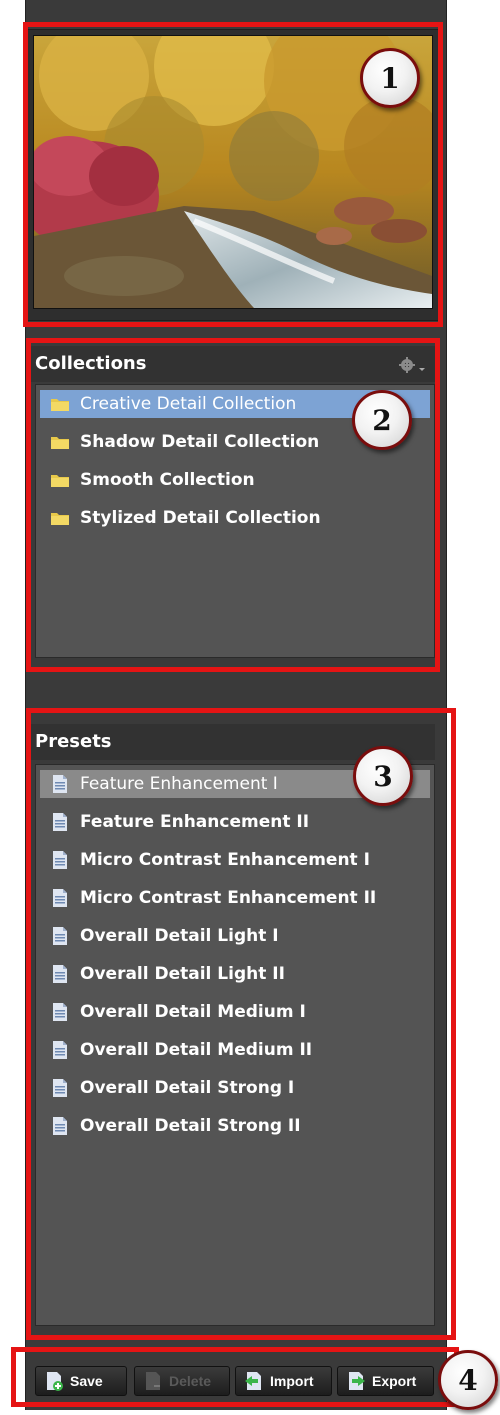 This screenshot has width=500, height=1415. Describe the element at coordinates (357, 1381) in the screenshot. I see `export-icon` at that location.